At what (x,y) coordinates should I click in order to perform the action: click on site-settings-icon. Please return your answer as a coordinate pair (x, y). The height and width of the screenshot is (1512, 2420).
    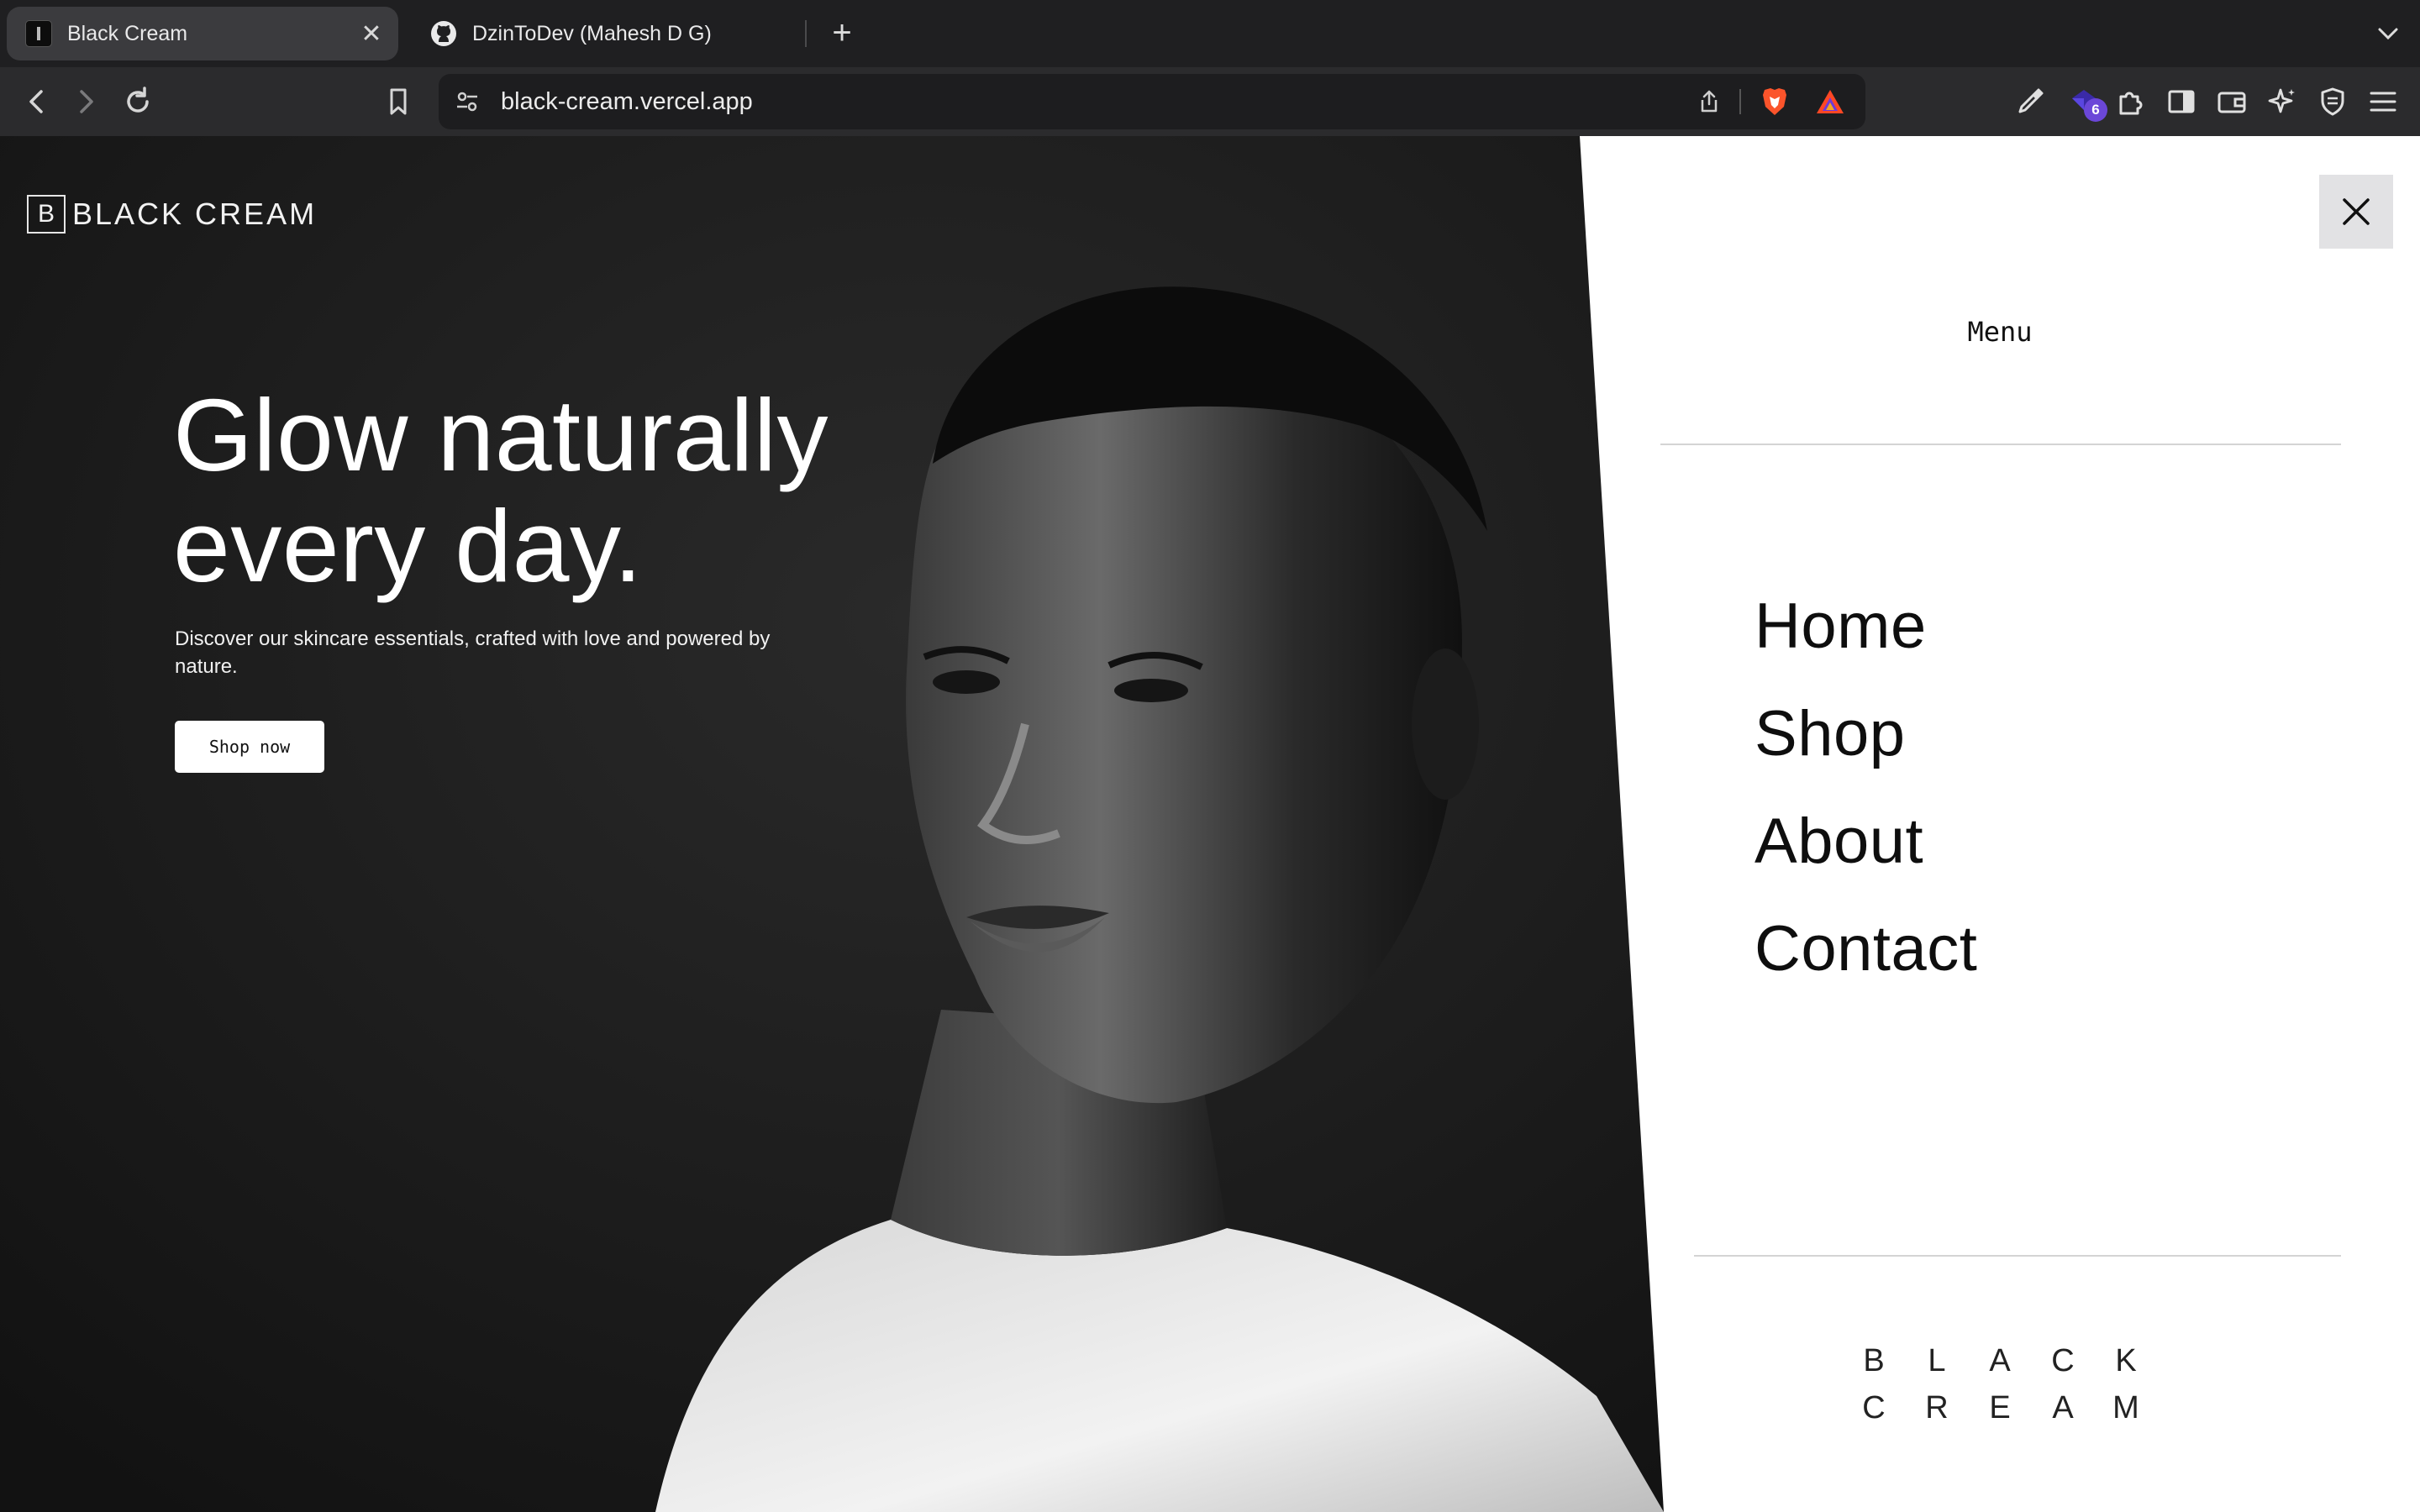
    Looking at the image, I should click on (467, 101).